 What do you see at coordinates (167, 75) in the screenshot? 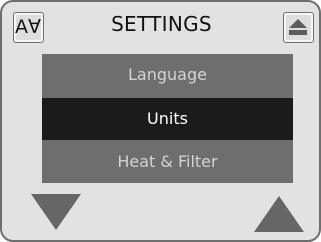
I see `menu-item-language: Language` at bounding box center [167, 75].